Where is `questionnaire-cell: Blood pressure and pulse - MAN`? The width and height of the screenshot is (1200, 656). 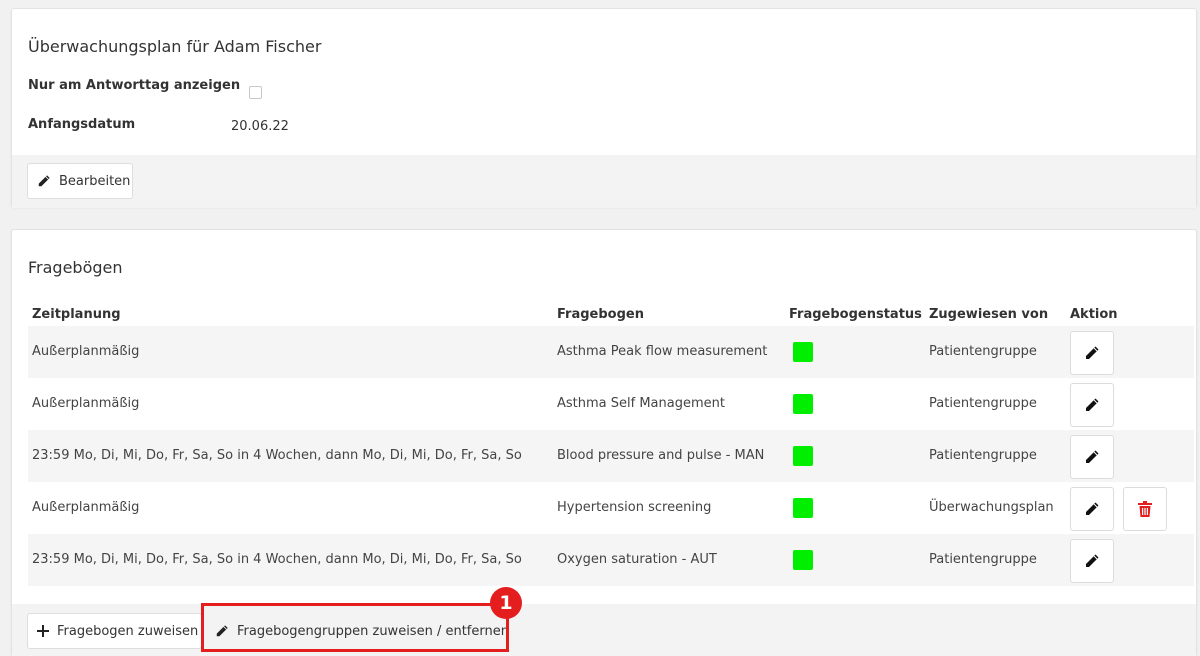 questionnaire-cell: Blood pressure and pulse - MAN is located at coordinates (661, 455).